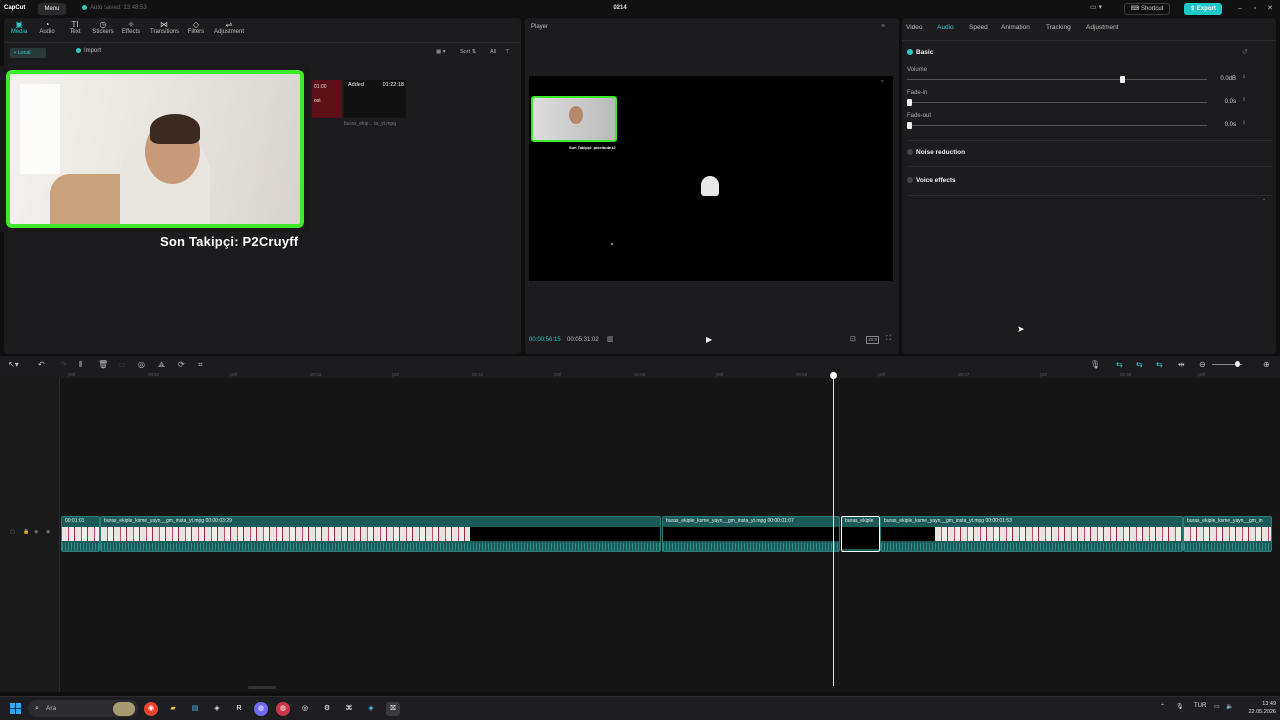 This screenshot has width=1280, height=720. What do you see at coordinates (1139, 364) in the screenshot?
I see `auto-snap-icon: ⇆` at bounding box center [1139, 364].